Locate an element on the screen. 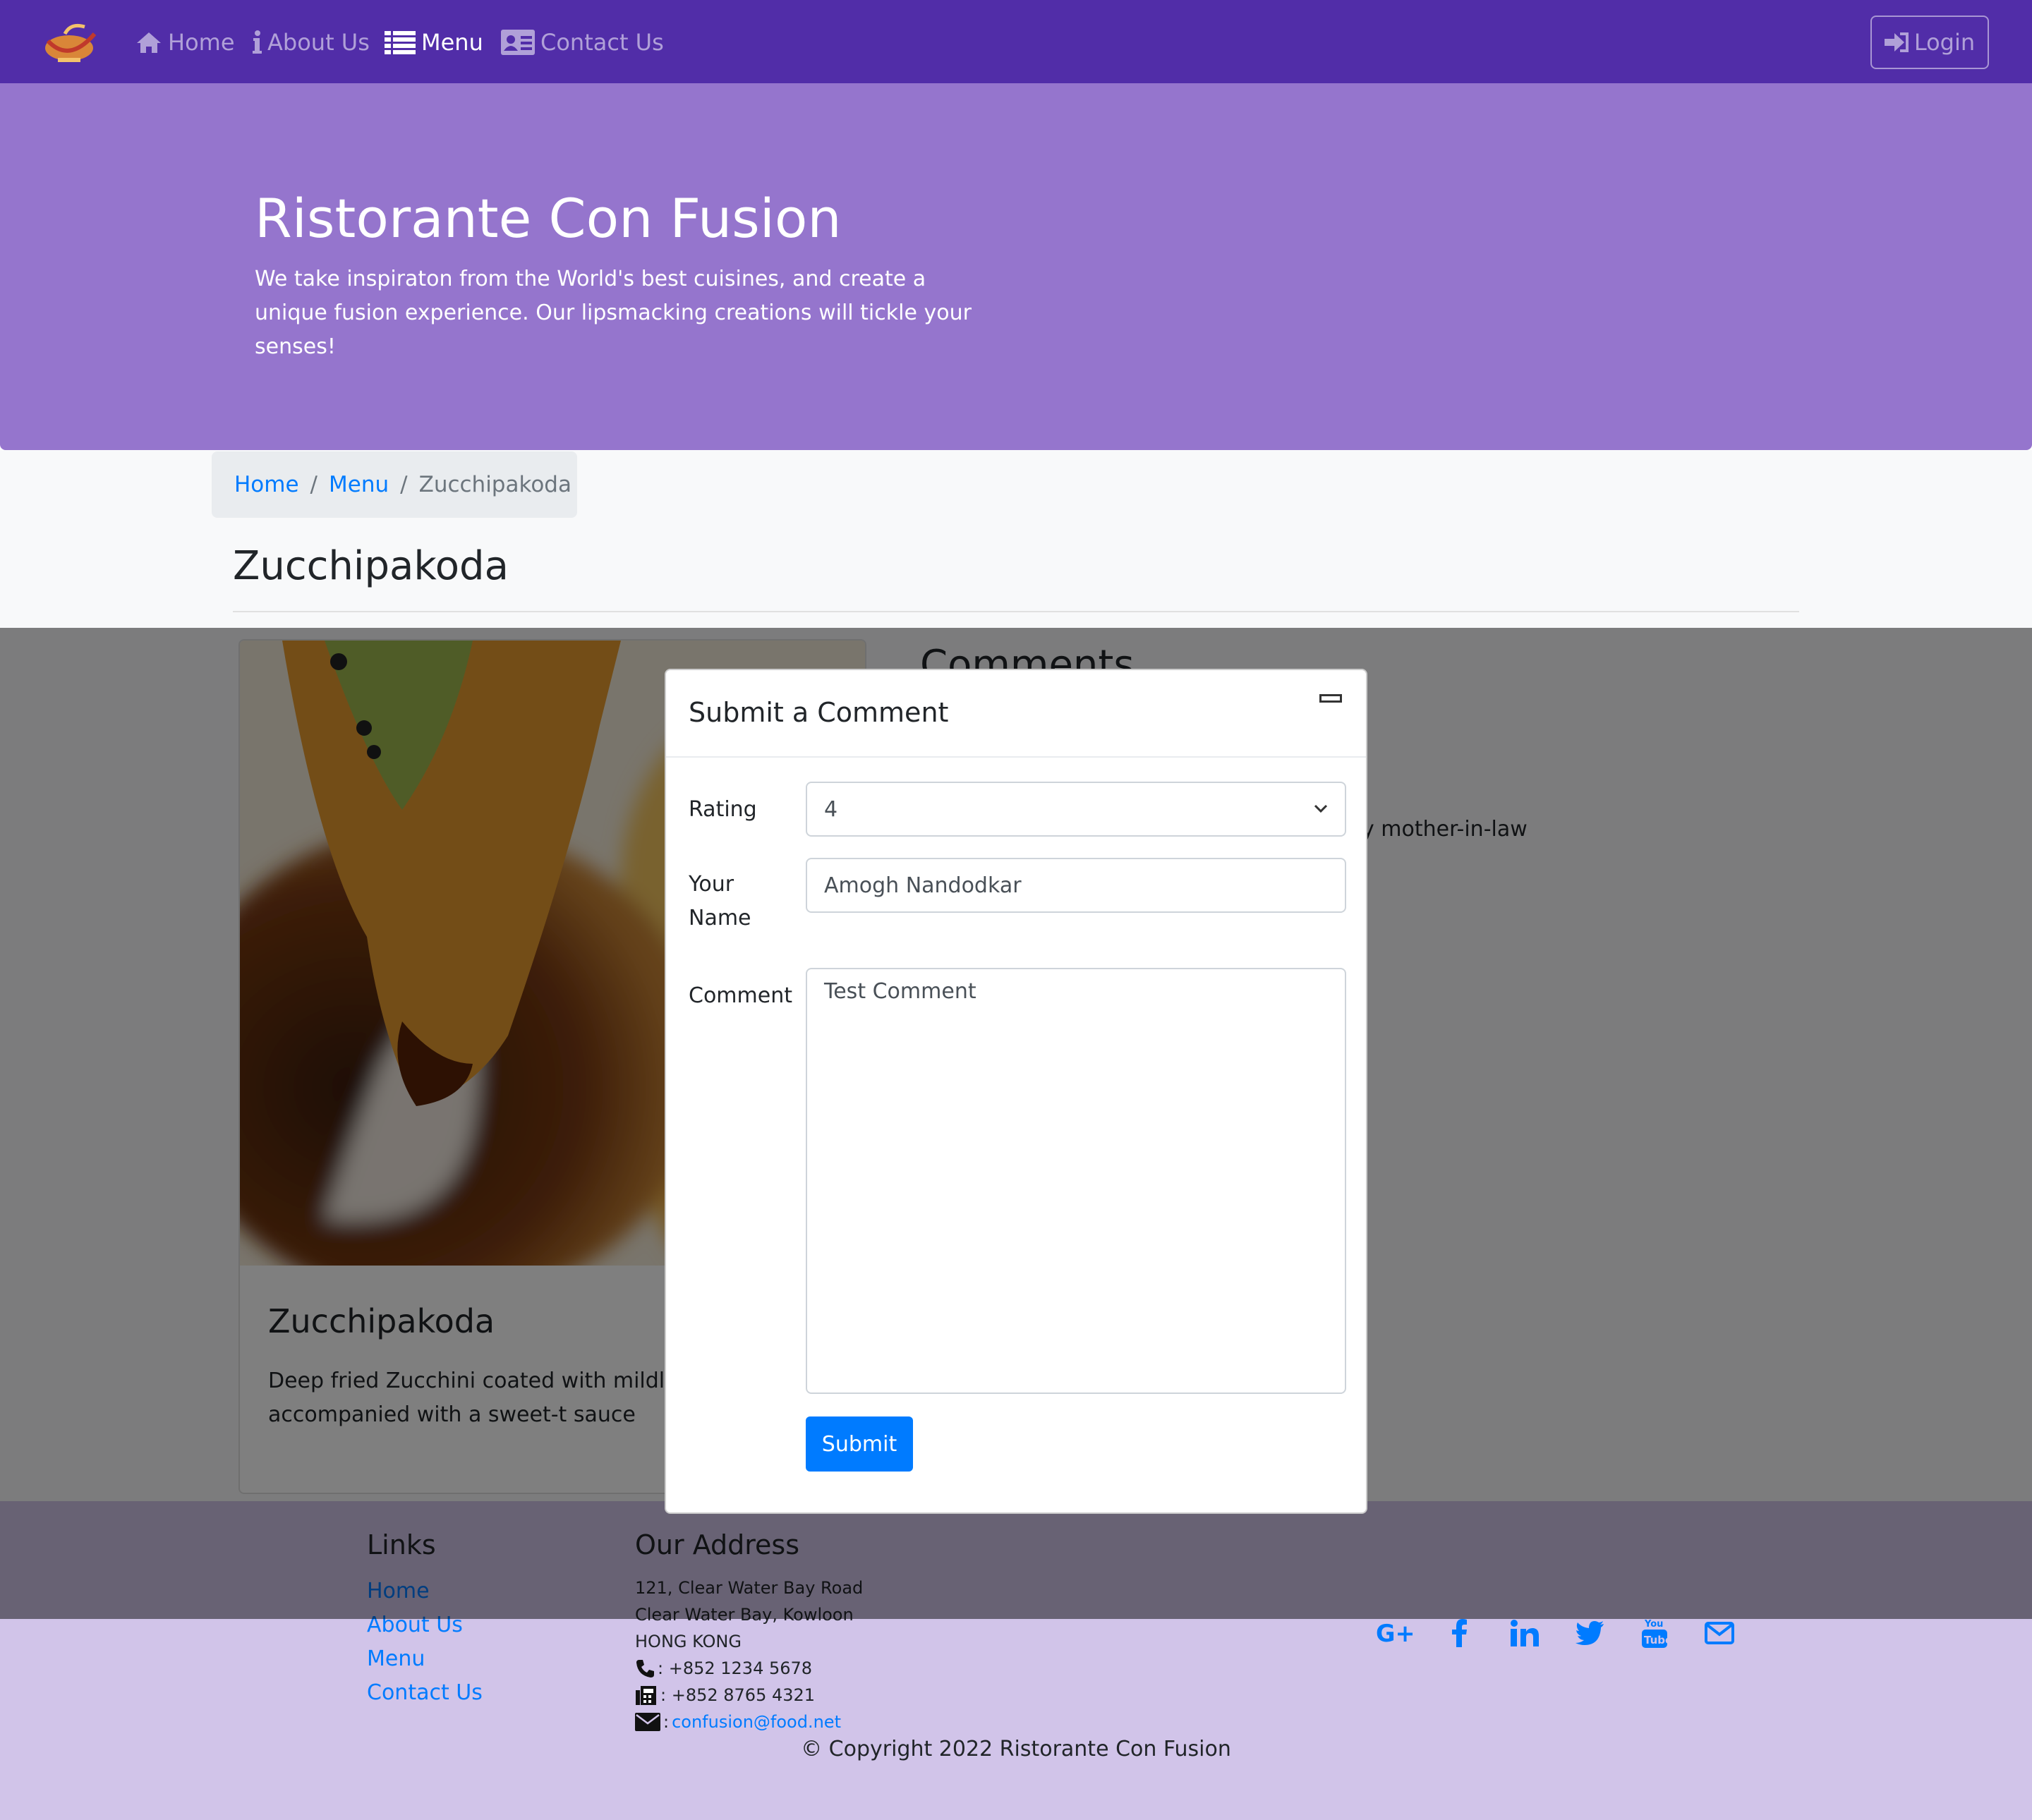 The width and height of the screenshot is (2032, 1820). info-icon is located at coordinates (257, 42).